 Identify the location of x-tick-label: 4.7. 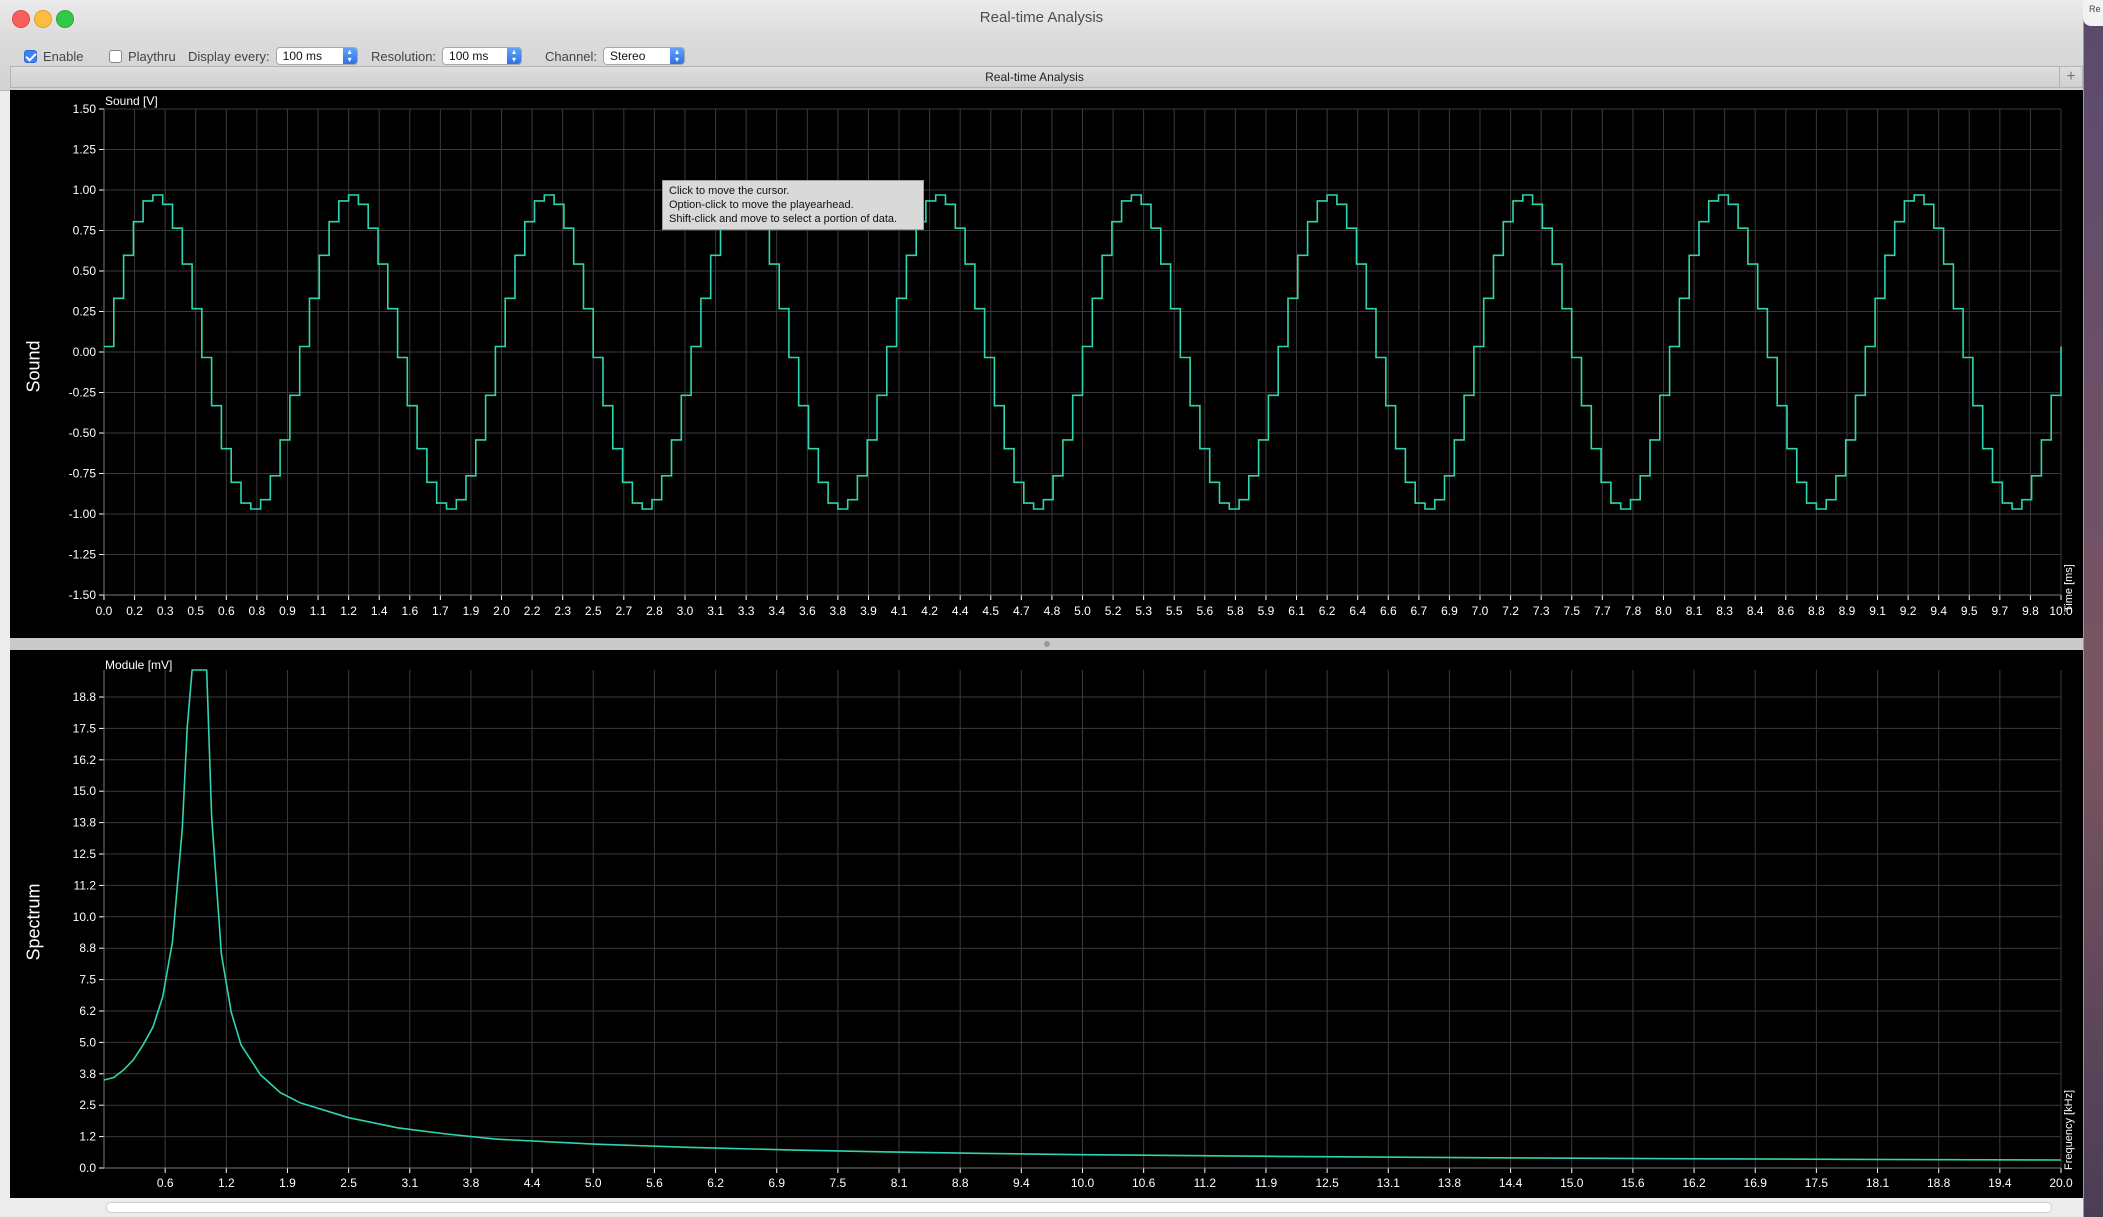
(1021, 611).